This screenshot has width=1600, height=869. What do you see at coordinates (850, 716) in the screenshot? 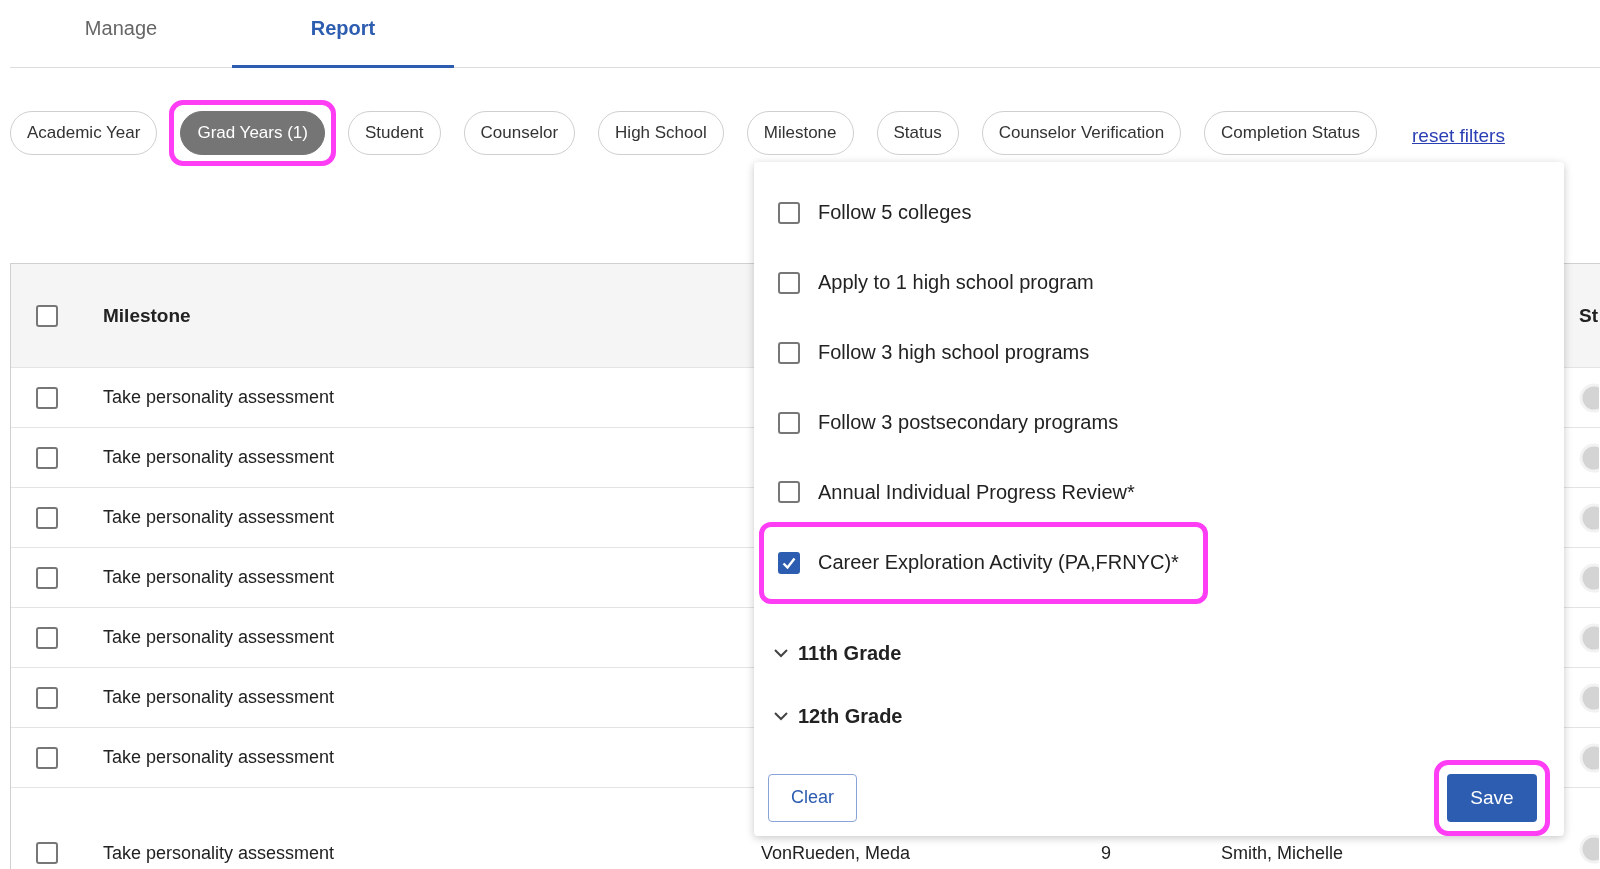
I see `group-label: 12th Grade` at bounding box center [850, 716].